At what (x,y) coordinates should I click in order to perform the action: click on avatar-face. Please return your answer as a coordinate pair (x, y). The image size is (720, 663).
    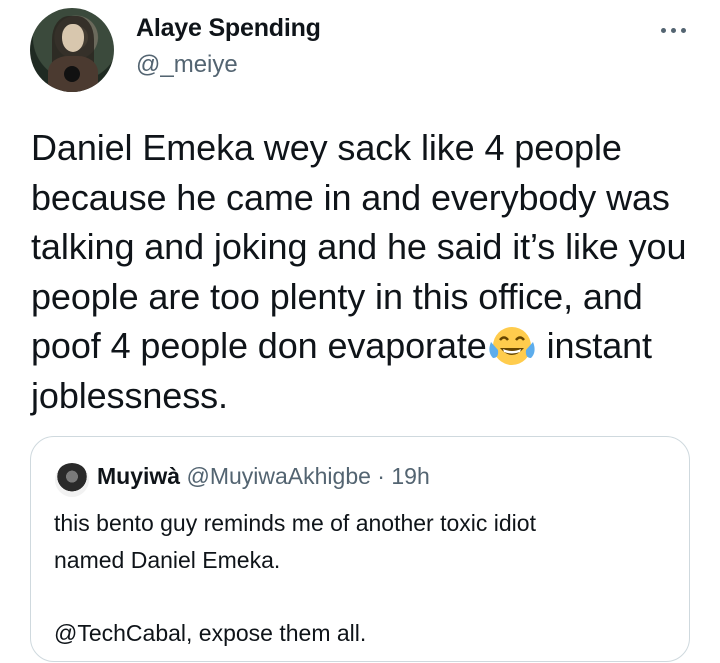
    Looking at the image, I should click on (73, 38).